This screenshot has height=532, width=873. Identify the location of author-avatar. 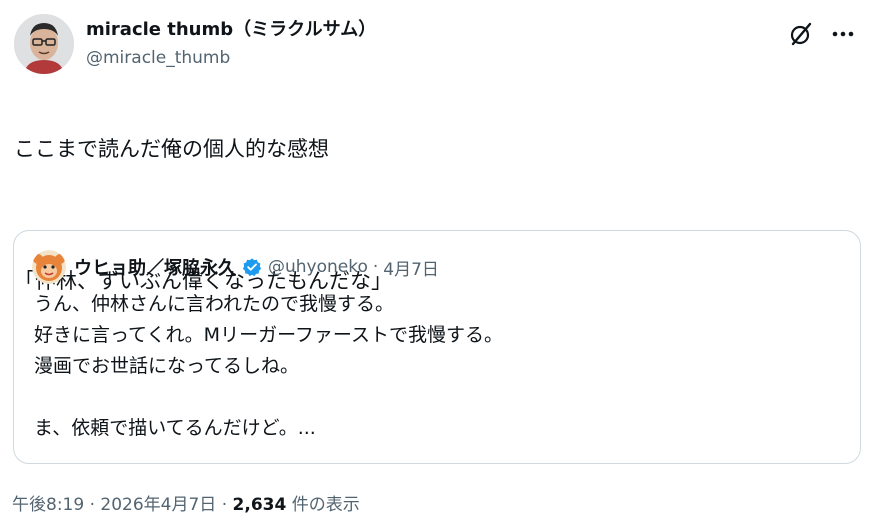
(44, 44).